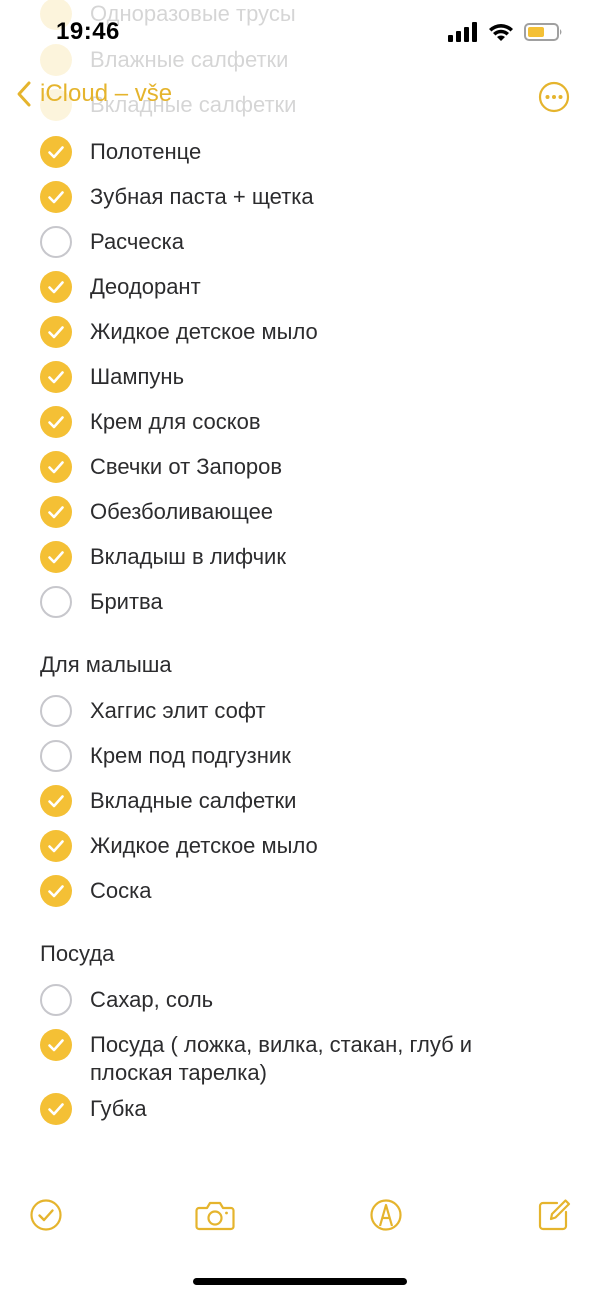 This screenshot has width=600, height=1297. Describe the element at coordinates (320, 707) in the screenshot. I see `checklist-item-label: Хаггис элит софт` at that location.